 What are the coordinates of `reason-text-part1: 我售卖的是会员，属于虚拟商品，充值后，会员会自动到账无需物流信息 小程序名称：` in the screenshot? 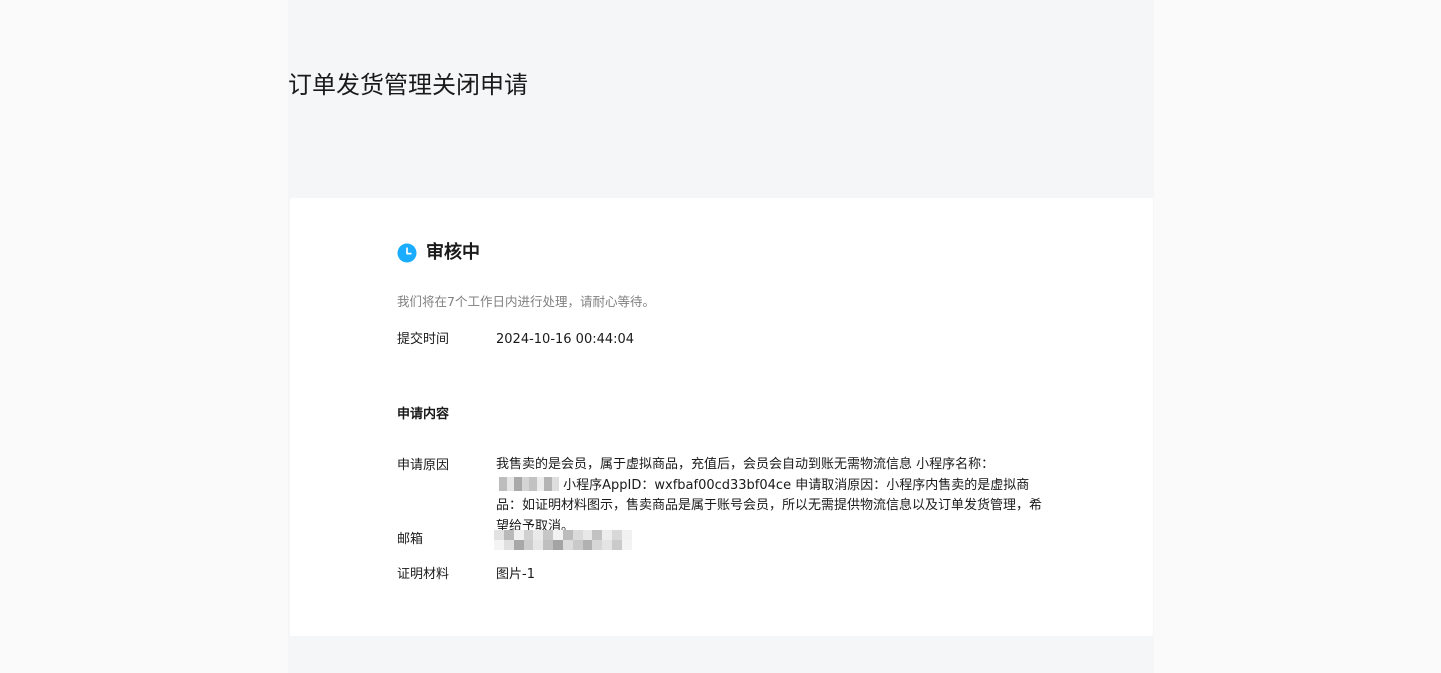 It's located at (745, 464).